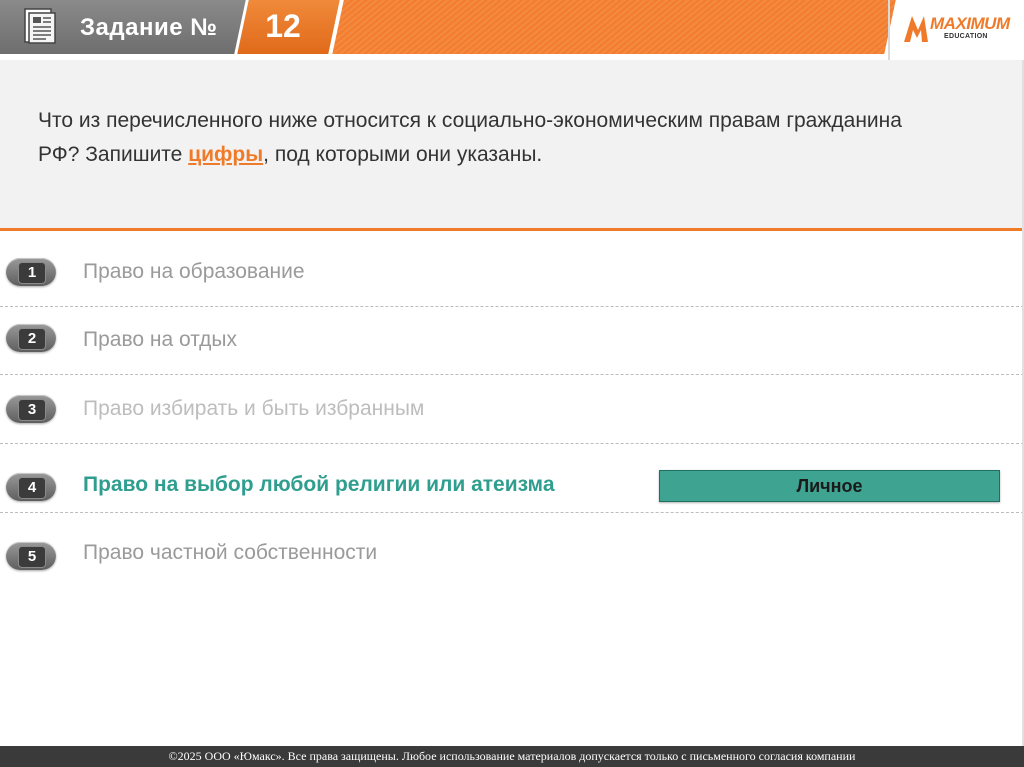 The image size is (1024, 767). What do you see at coordinates (226, 154) in the screenshot?
I see `question-highlight: цифры` at bounding box center [226, 154].